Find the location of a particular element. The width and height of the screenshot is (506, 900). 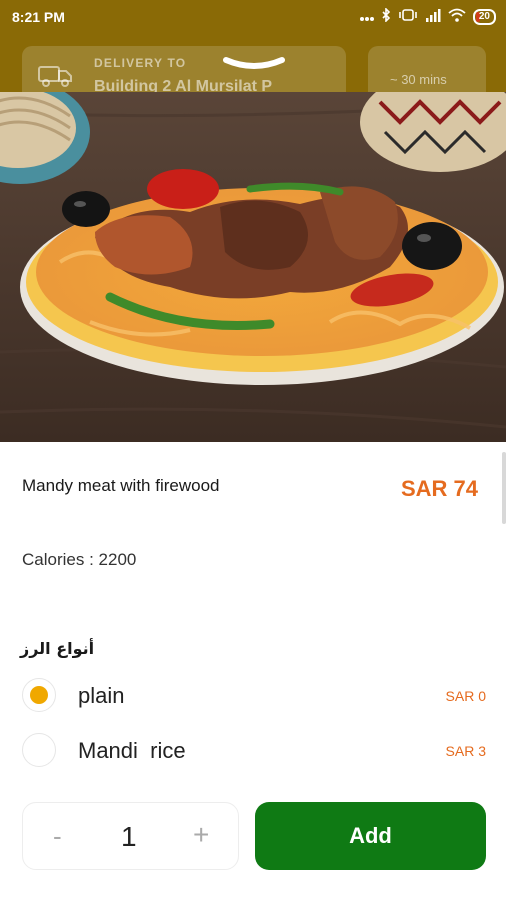

add-to-cart-button: Add is located at coordinates (370, 836).